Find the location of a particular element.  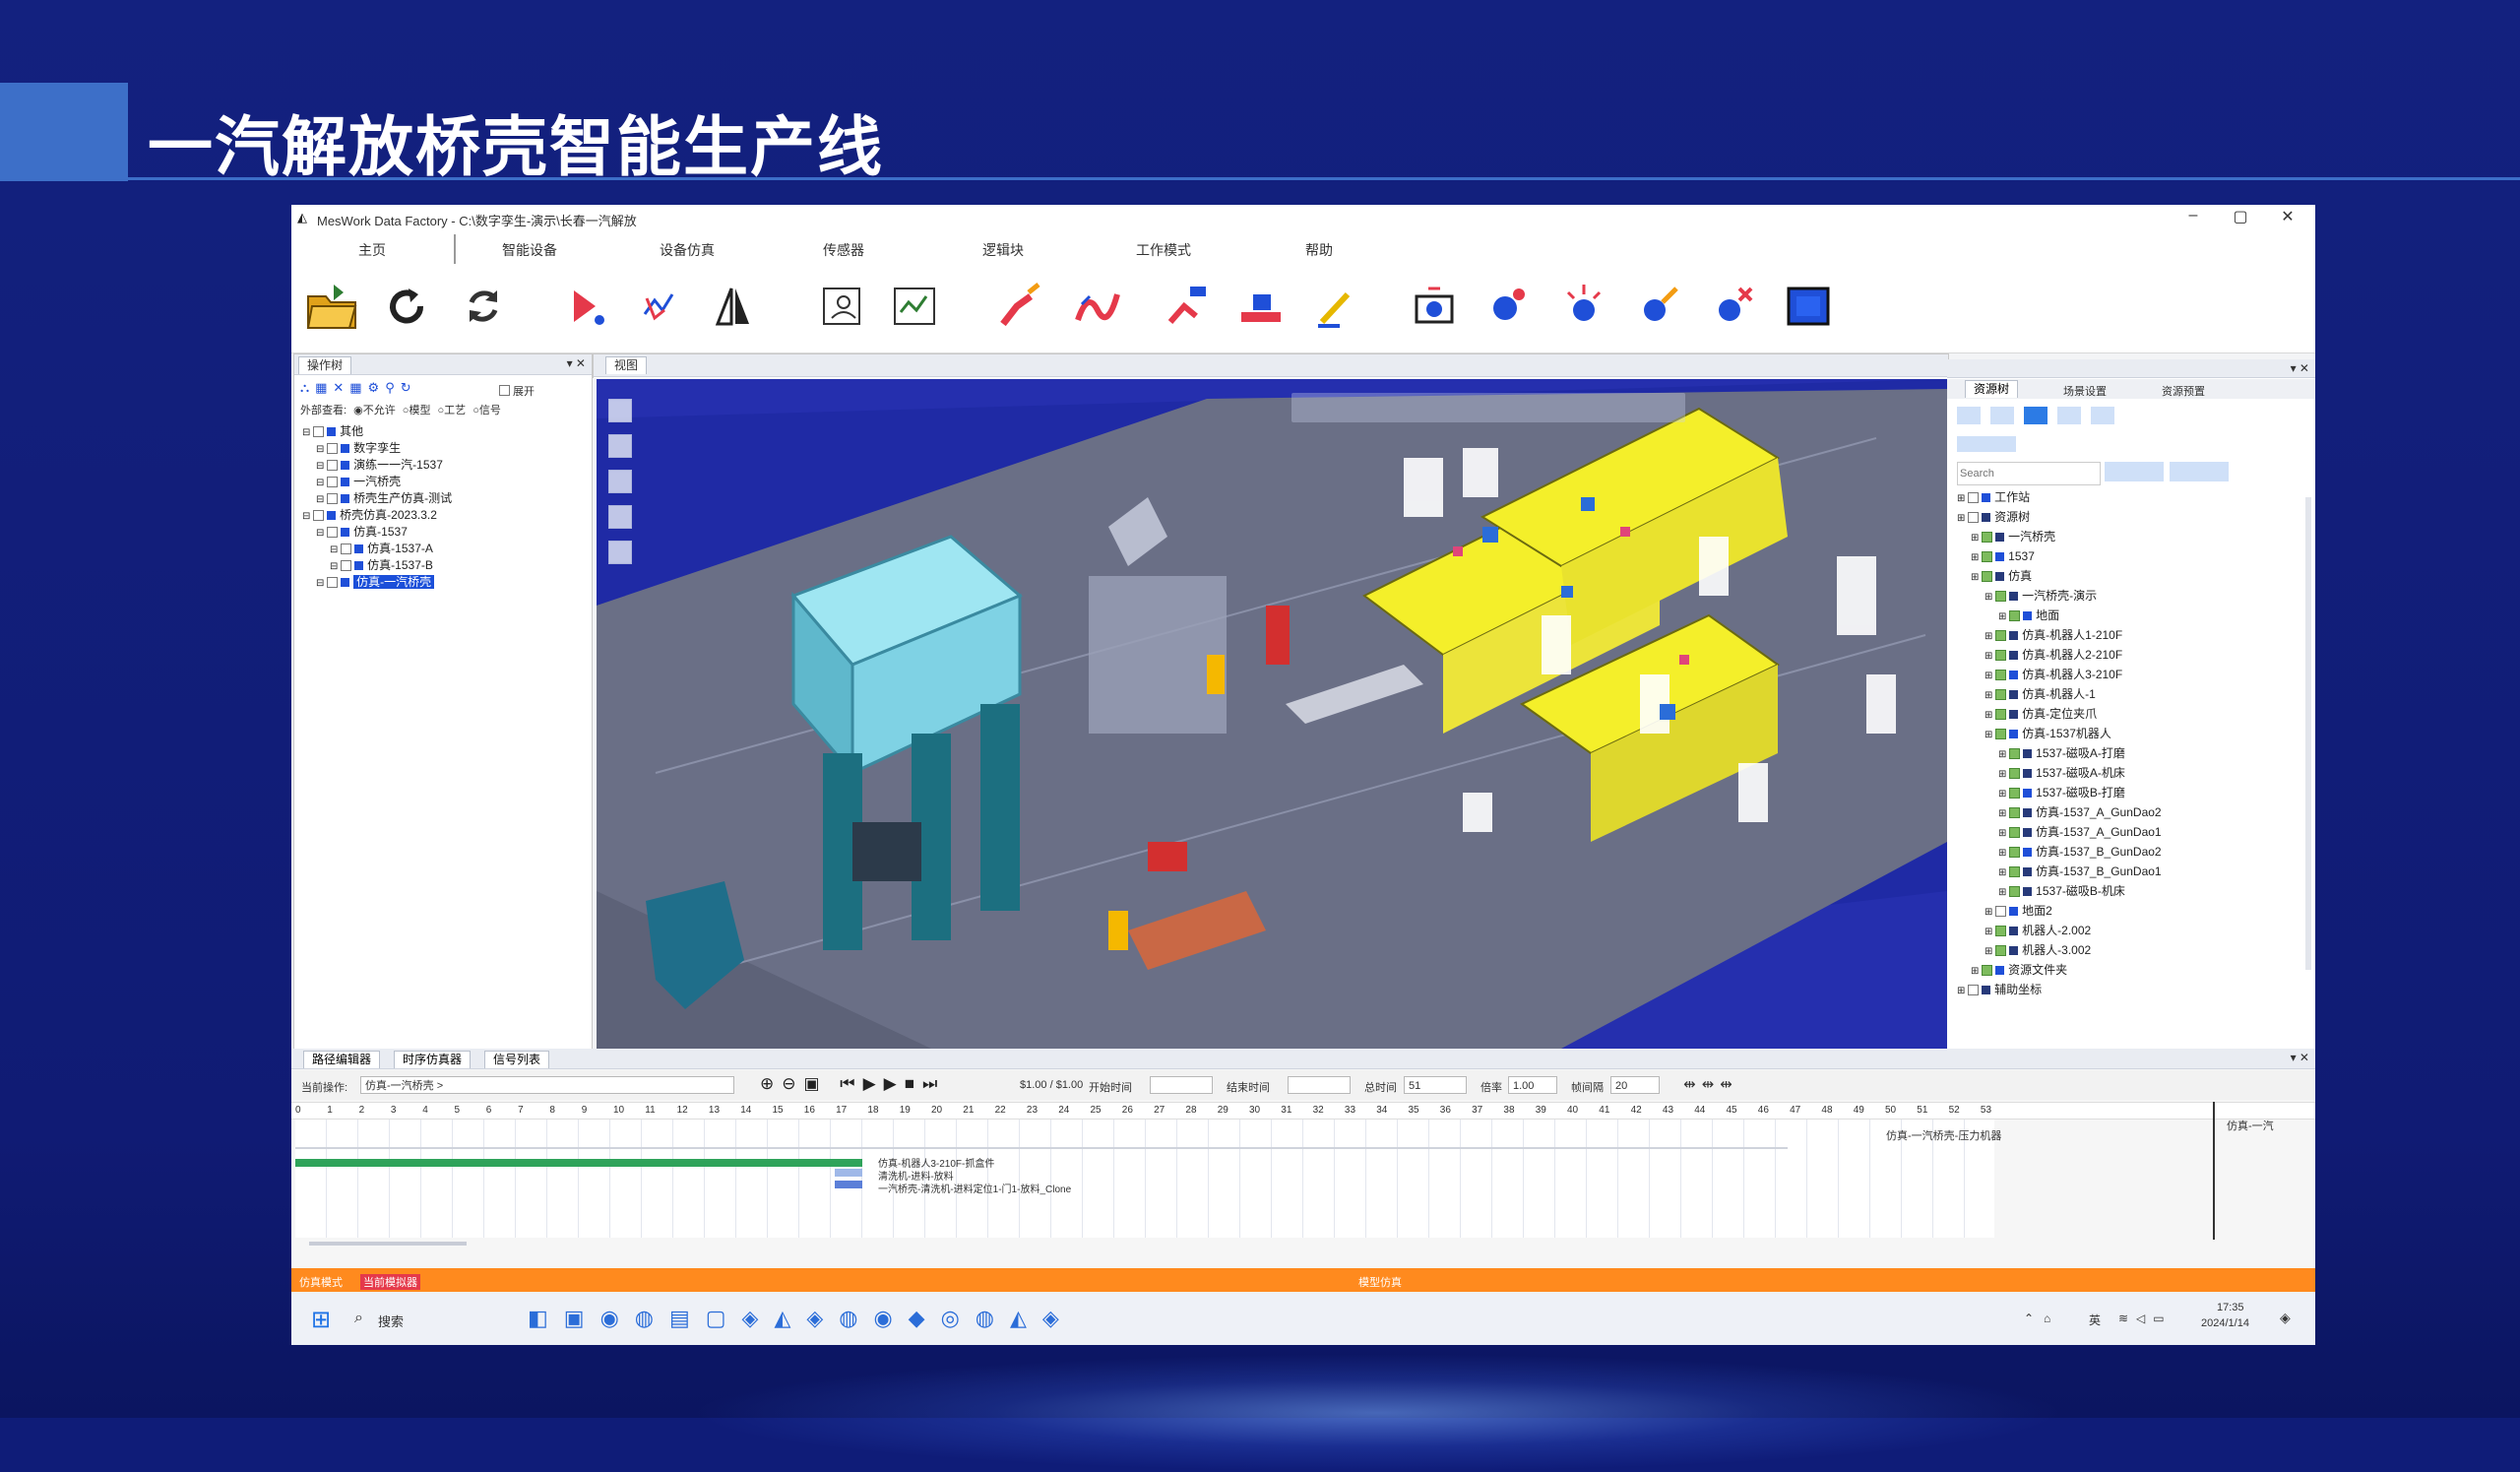

tab-sequence-sim: 时序仿真器 is located at coordinates (433, 1059).